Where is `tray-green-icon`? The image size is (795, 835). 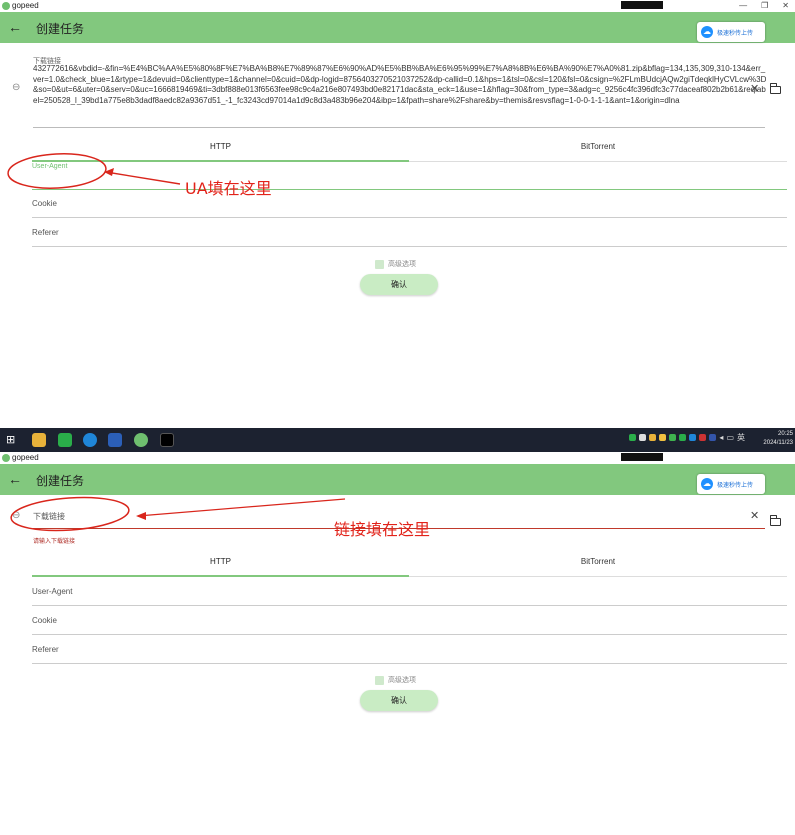 tray-green-icon is located at coordinates (673, 437).